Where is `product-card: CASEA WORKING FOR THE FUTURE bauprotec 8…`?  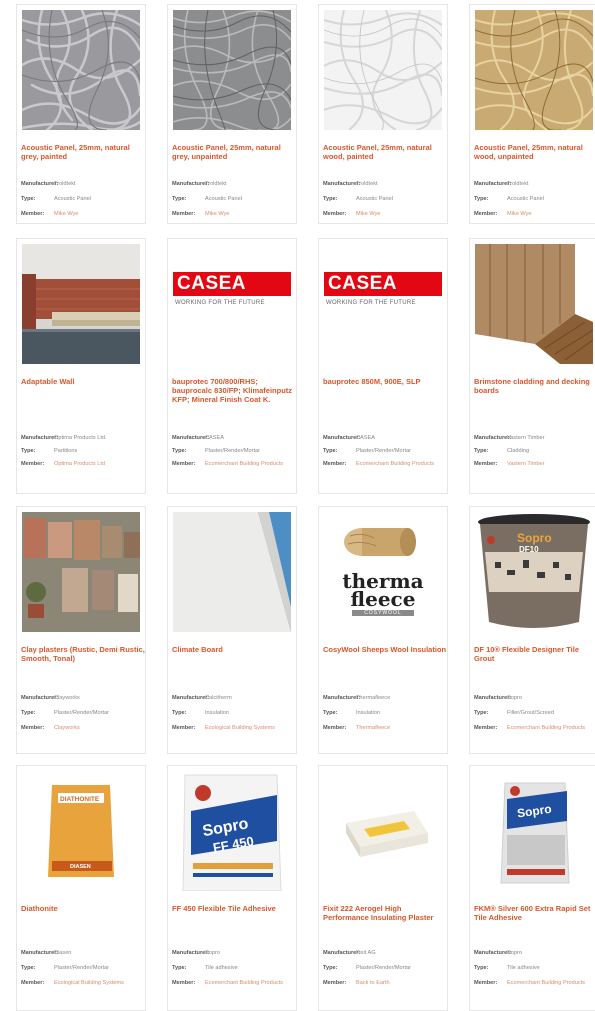
product-card: CASEA WORKING FOR THE FUTURE bauprotec 8… is located at coordinates (383, 366).